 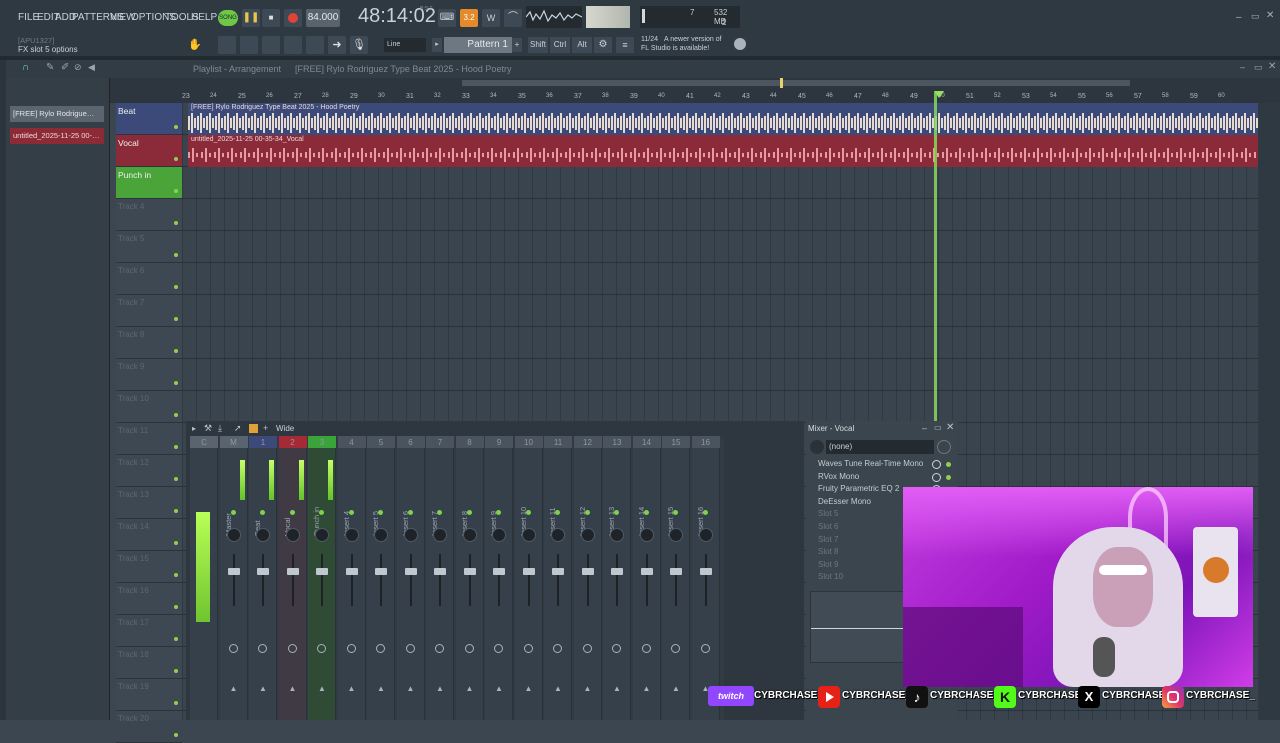 What do you see at coordinates (285, 428) in the screenshot?
I see `mixer-view-mode: Wide` at bounding box center [285, 428].